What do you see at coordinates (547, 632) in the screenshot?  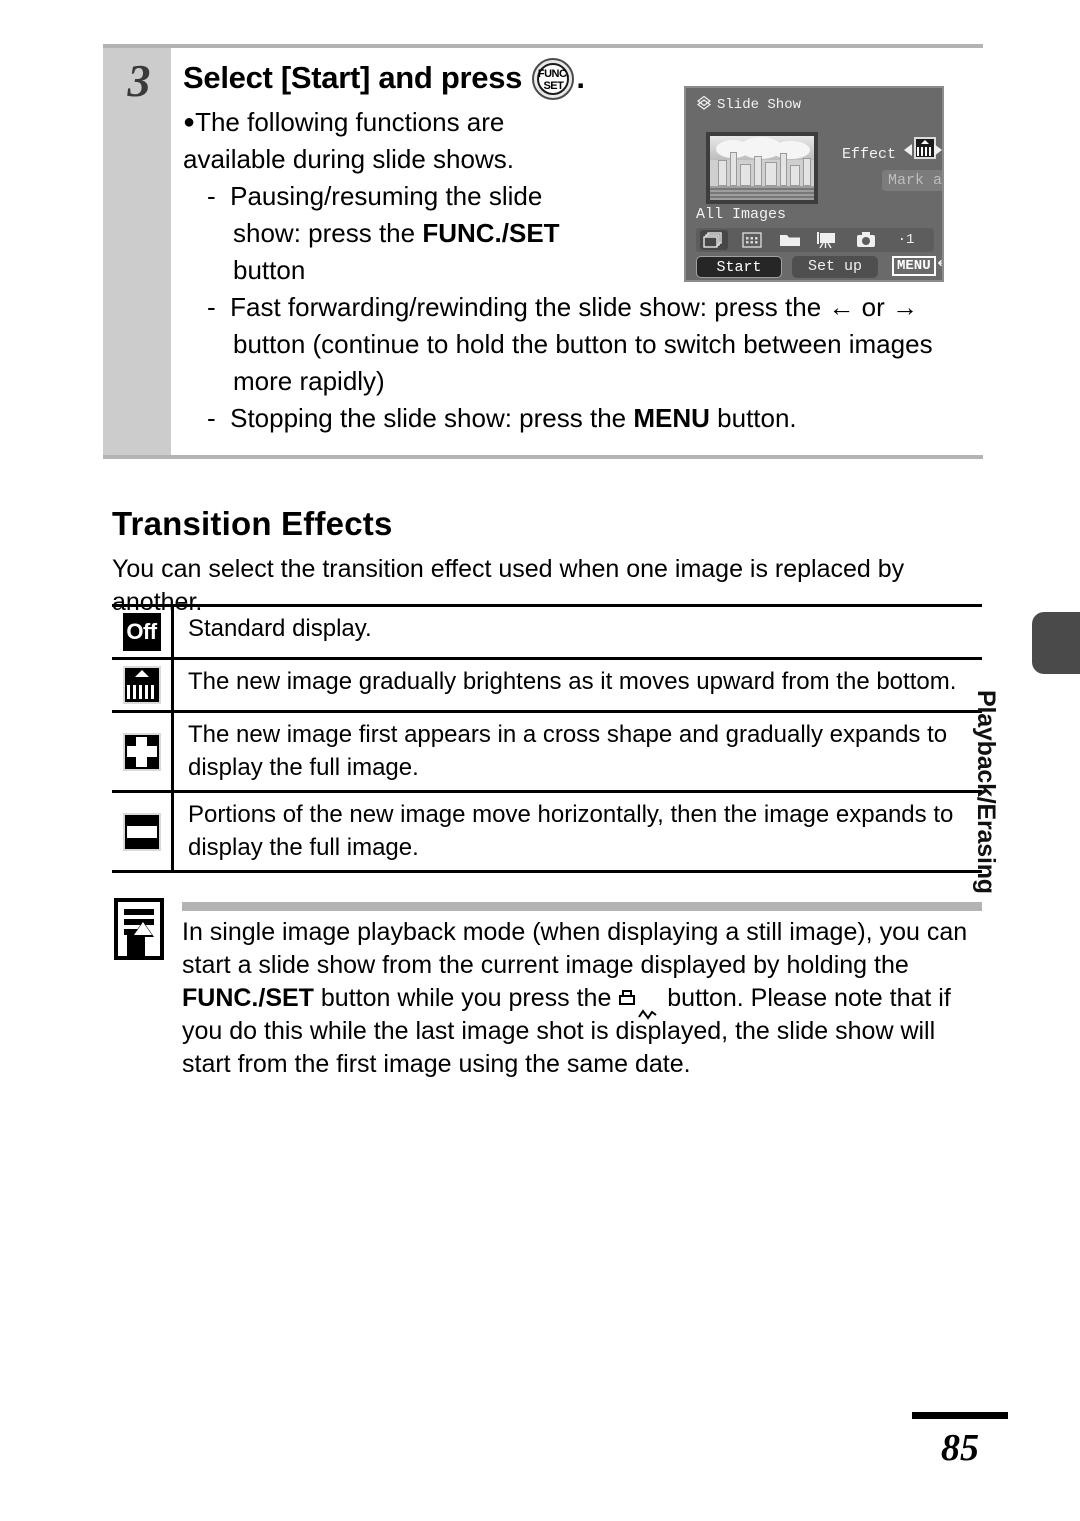 I see `table-row: Off Standard display.` at bounding box center [547, 632].